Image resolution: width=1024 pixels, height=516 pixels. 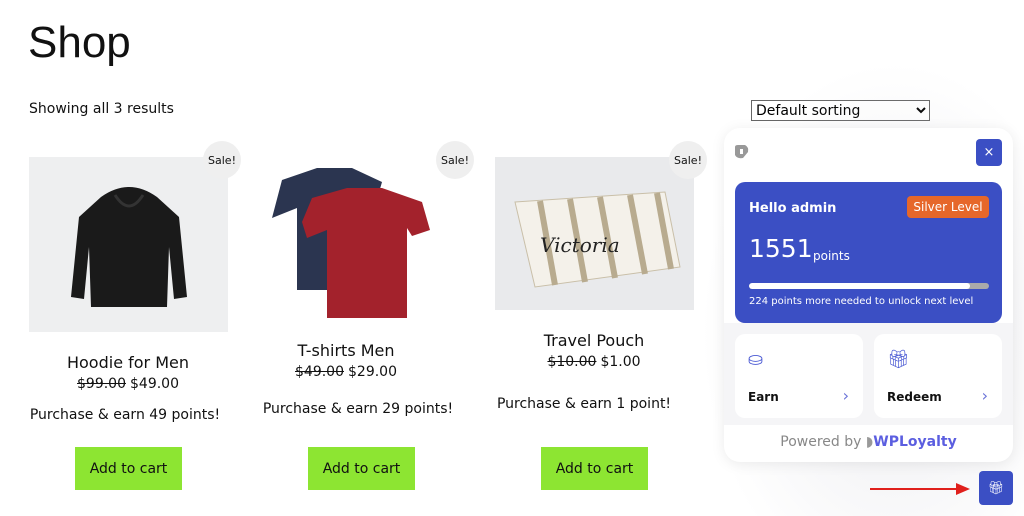 What do you see at coordinates (101, 109) in the screenshot?
I see `result-count: Showing all 3 results` at bounding box center [101, 109].